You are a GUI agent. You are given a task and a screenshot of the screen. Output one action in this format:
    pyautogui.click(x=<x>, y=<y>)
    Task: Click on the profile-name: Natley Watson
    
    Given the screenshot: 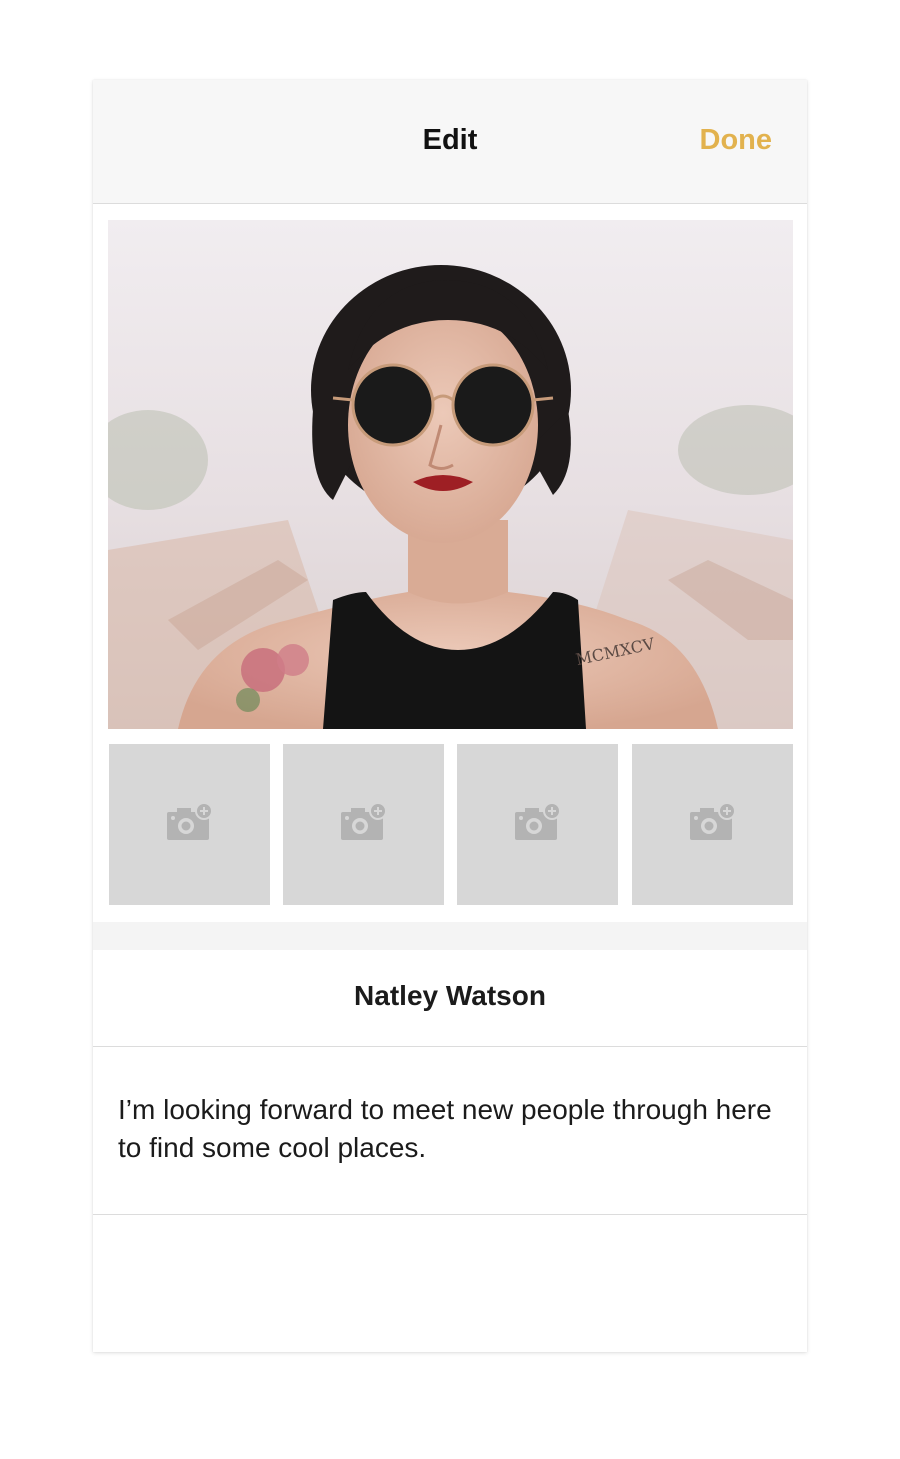 What is the action you would take?
    pyautogui.click(x=450, y=995)
    